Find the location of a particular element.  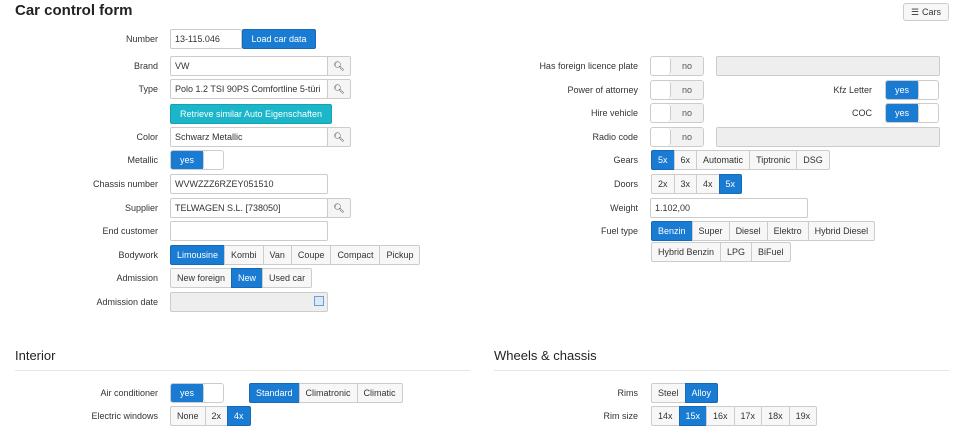

admission-option-used-car: Used car is located at coordinates (287, 278).